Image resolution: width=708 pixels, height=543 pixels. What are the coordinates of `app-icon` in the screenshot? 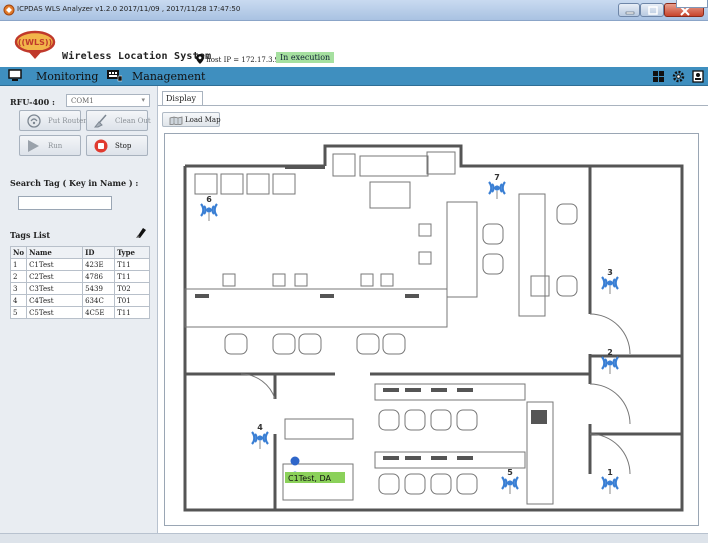 It's located at (9, 10).